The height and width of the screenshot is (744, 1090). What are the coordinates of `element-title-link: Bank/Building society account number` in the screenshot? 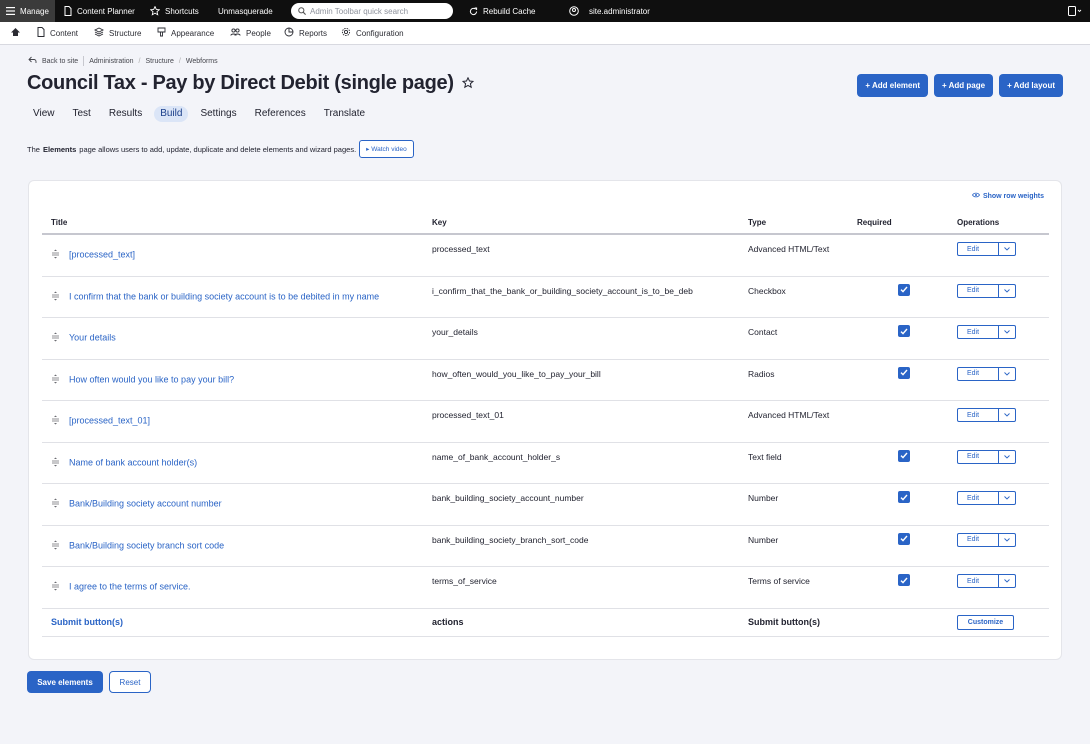 It's located at (145, 504).